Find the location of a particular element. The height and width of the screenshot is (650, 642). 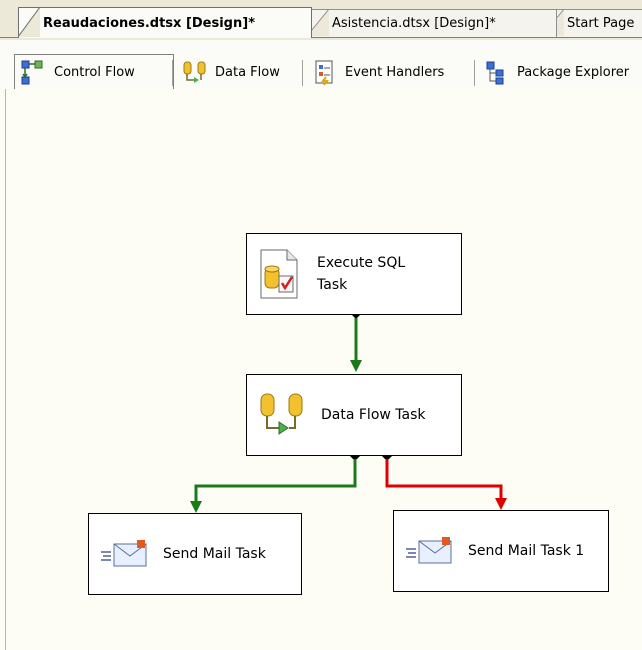

data-flow-task-icon is located at coordinates (281, 414).